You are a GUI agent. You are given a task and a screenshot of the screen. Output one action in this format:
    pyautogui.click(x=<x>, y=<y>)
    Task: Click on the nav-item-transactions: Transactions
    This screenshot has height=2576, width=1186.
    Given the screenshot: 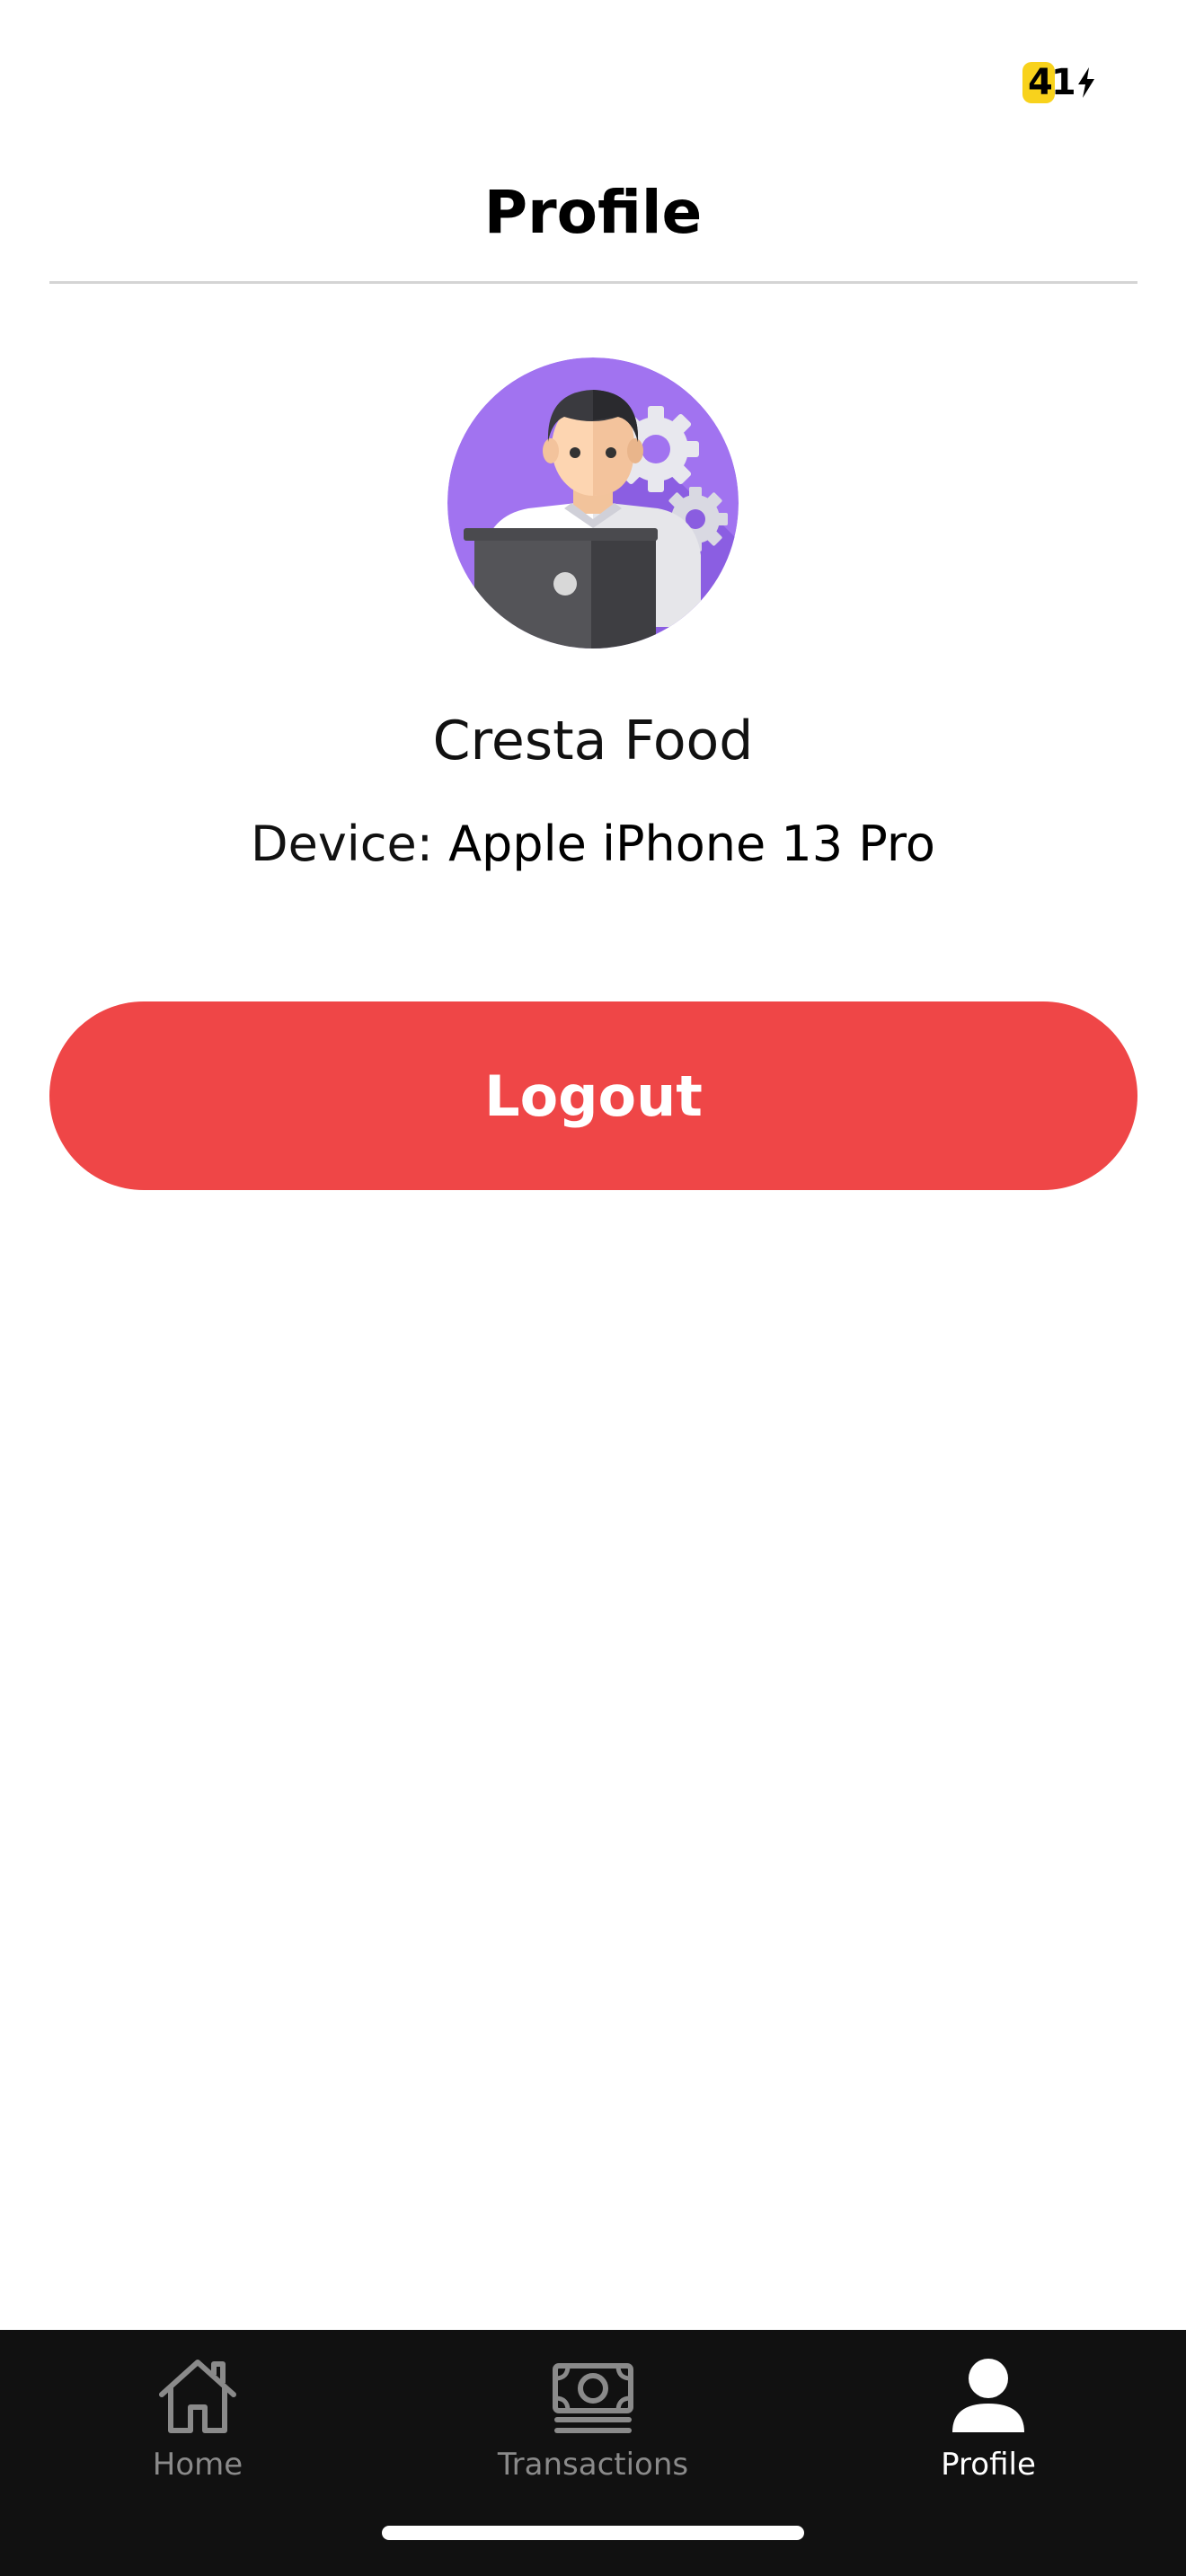 What is the action you would take?
    pyautogui.click(x=593, y=2420)
    